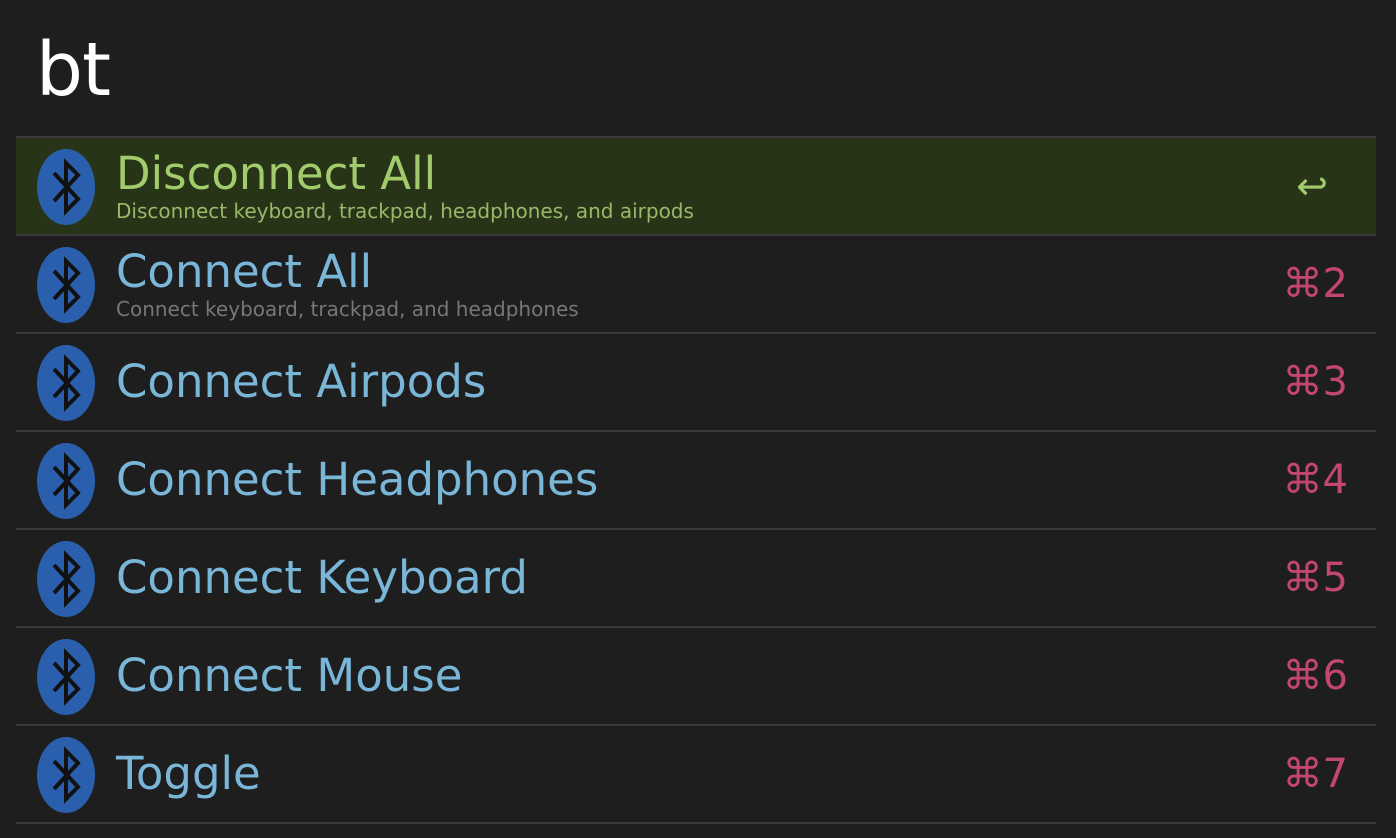 This screenshot has height=838, width=1396. What do you see at coordinates (686, 70) in the screenshot?
I see `search-query: bt` at bounding box center [686, 70].